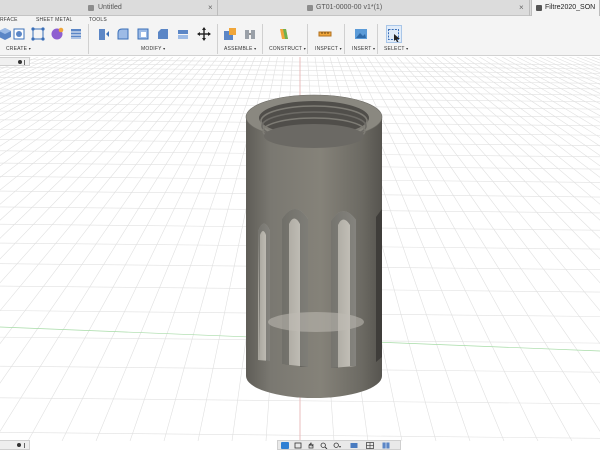 Image resolution: width=600 pixels, height=450 pixels. What do you see at coordinates (354, 445) in the screenshot?
I see `display-settings-icon` at bounding box center [354, 445].